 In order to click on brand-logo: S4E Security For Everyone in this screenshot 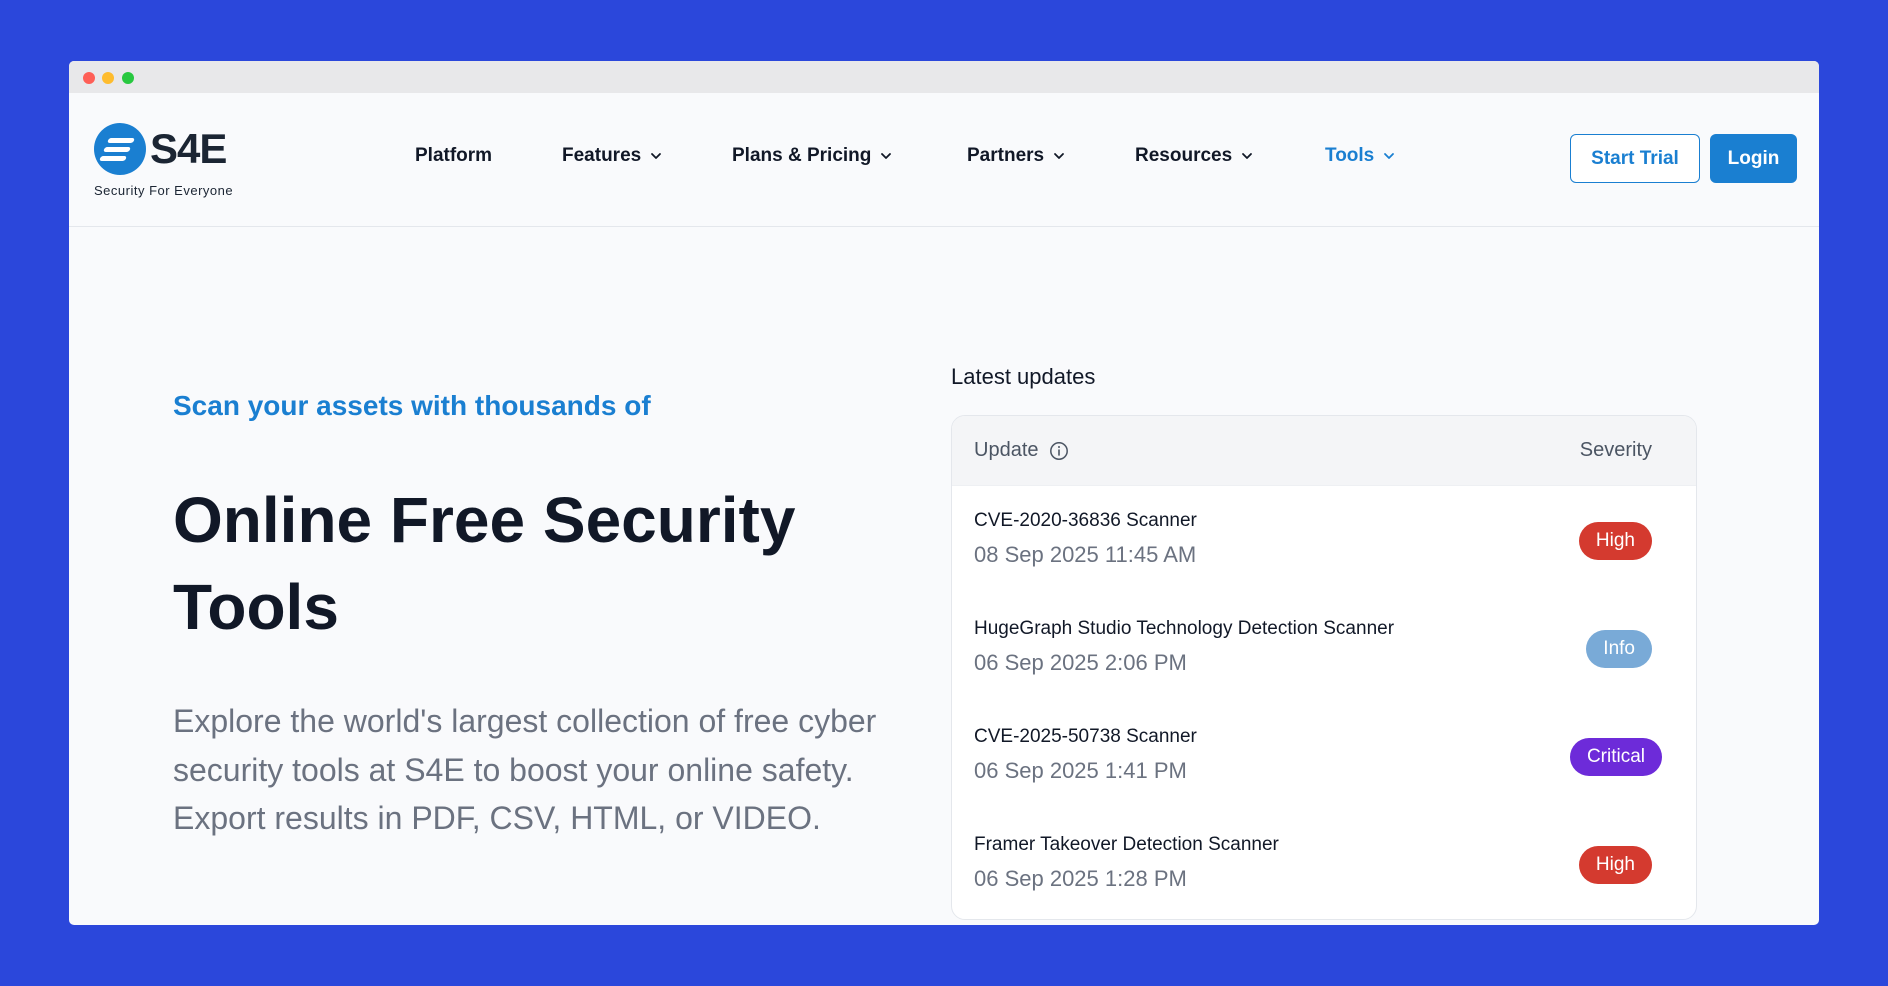, I will do `click(174, 163)`.